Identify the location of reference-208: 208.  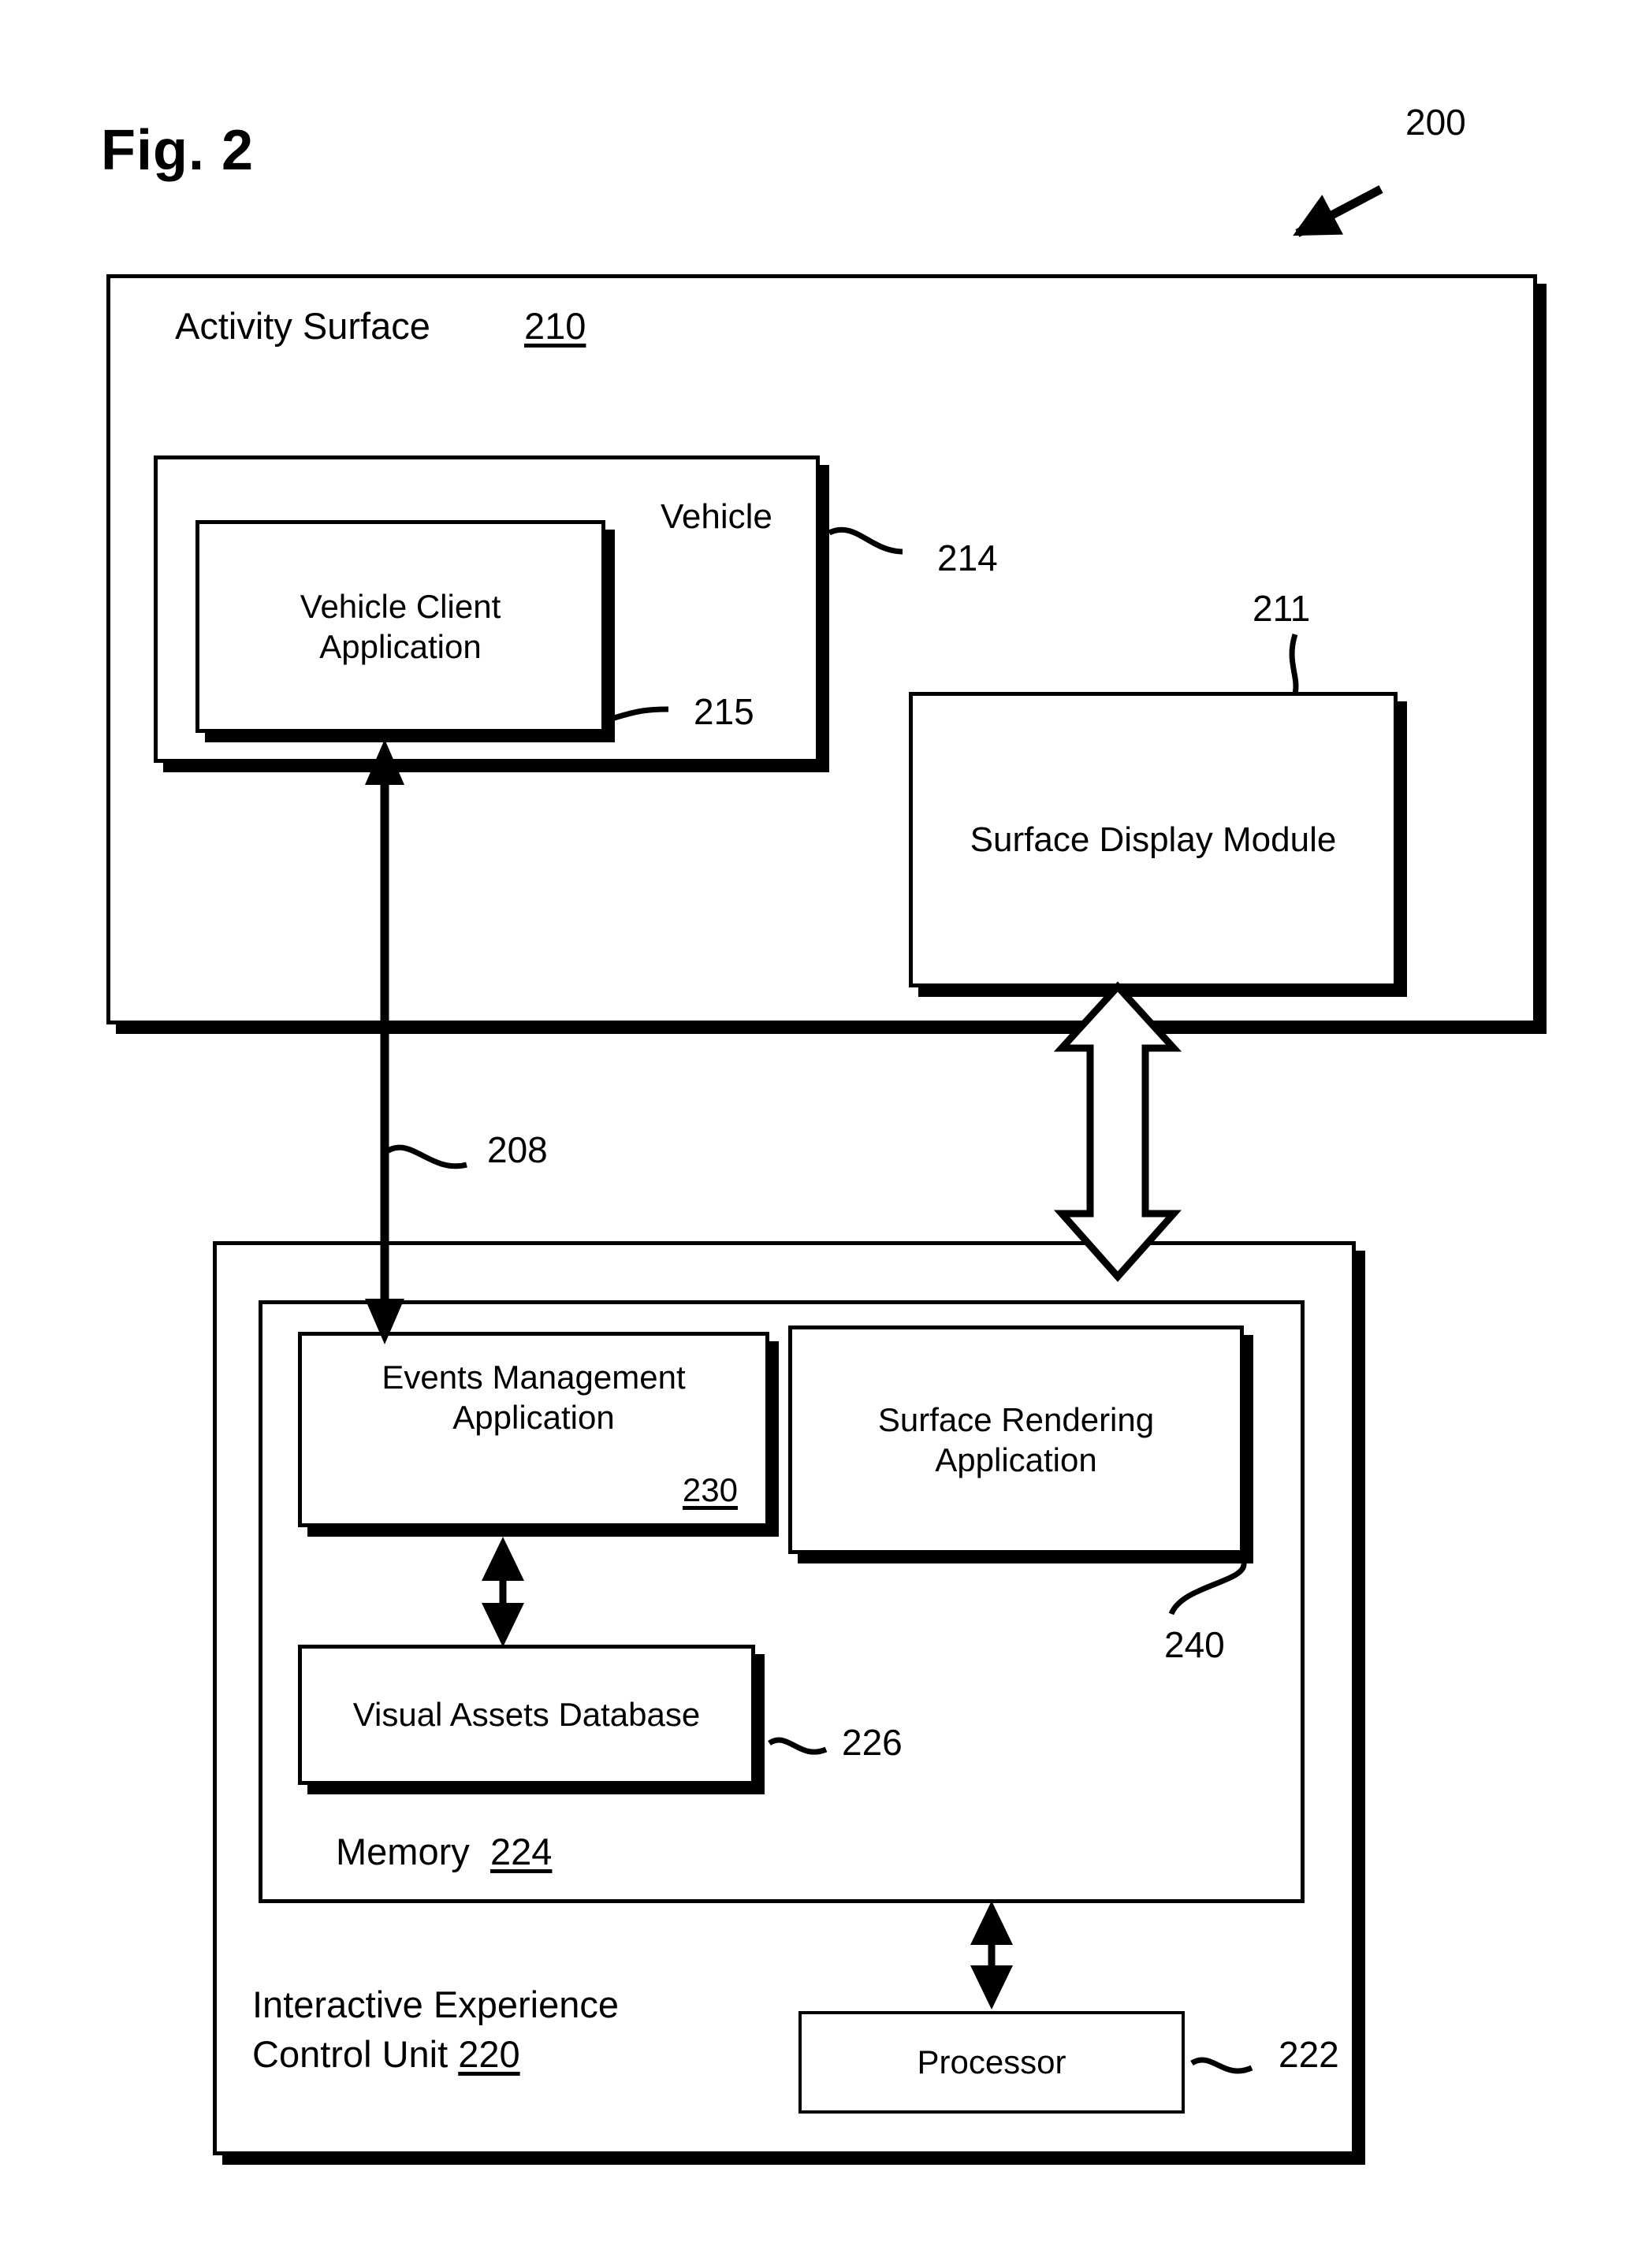
(517, 1149).